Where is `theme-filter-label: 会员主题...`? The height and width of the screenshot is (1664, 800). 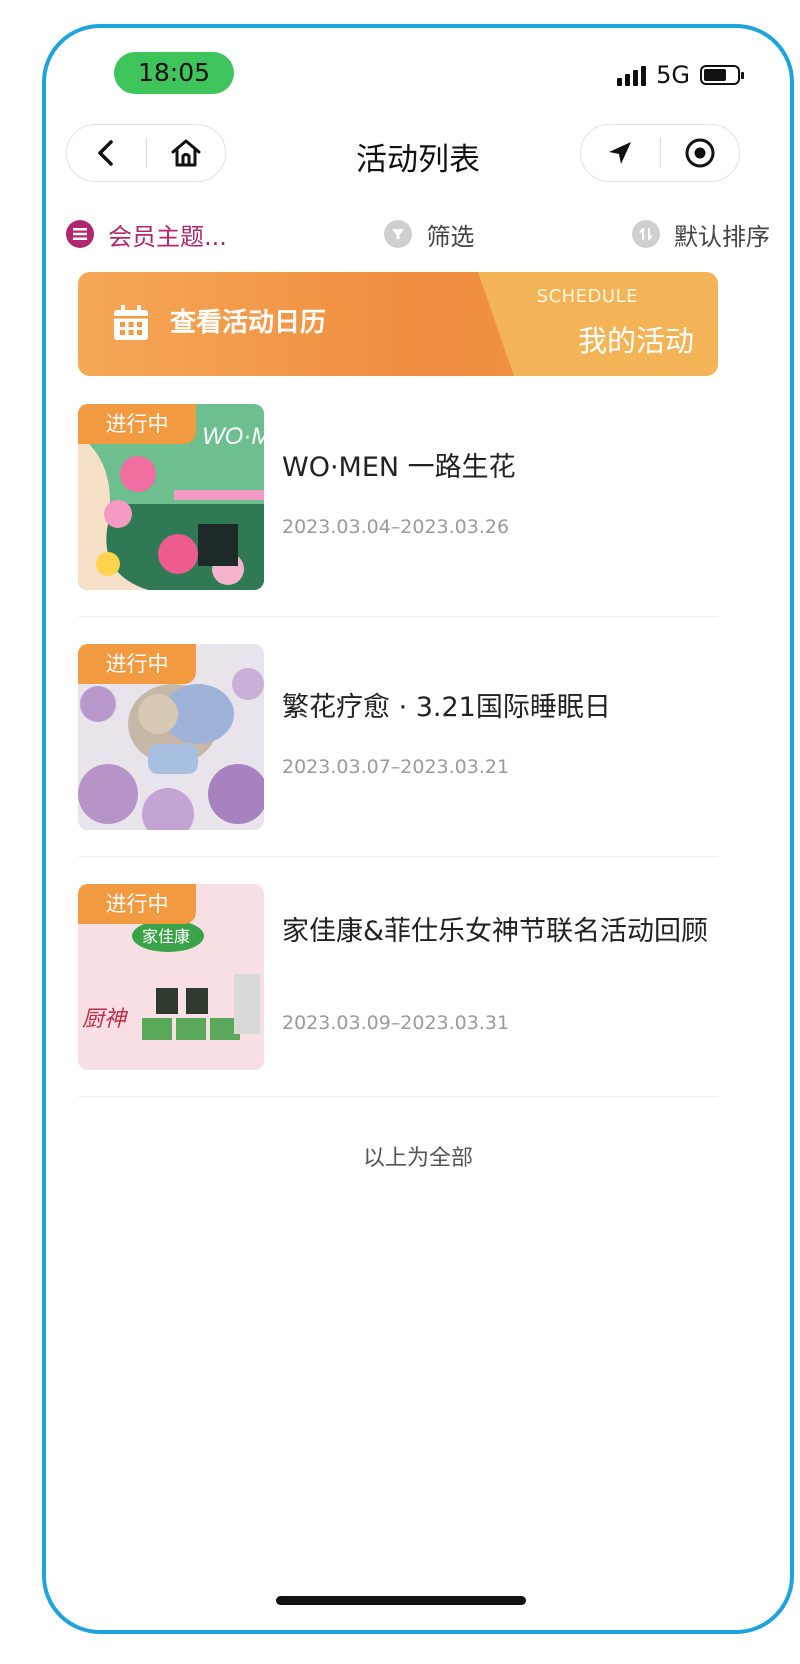 theme-filter-label: 会员主题... is located at coordinates (167, 236).